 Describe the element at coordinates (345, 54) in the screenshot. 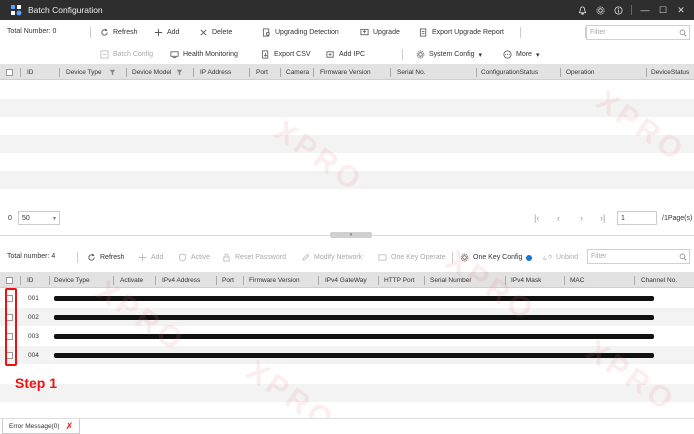

I see `add-ipc-button: Add IPC` at that location.